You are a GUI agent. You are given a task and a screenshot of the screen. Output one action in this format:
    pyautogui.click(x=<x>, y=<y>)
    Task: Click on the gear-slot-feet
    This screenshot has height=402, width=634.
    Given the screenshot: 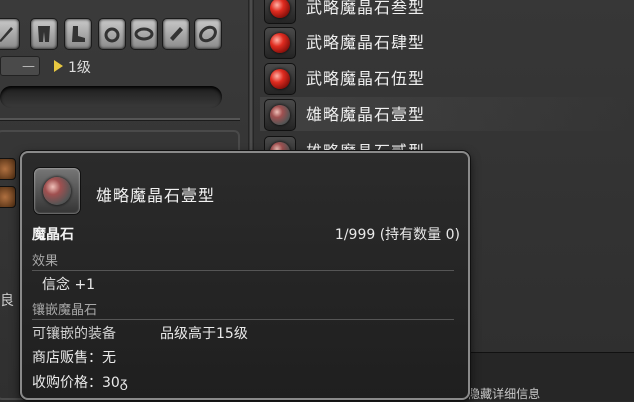 What is the action you would take?
    pyautogui.click(x=78, y=34)
    